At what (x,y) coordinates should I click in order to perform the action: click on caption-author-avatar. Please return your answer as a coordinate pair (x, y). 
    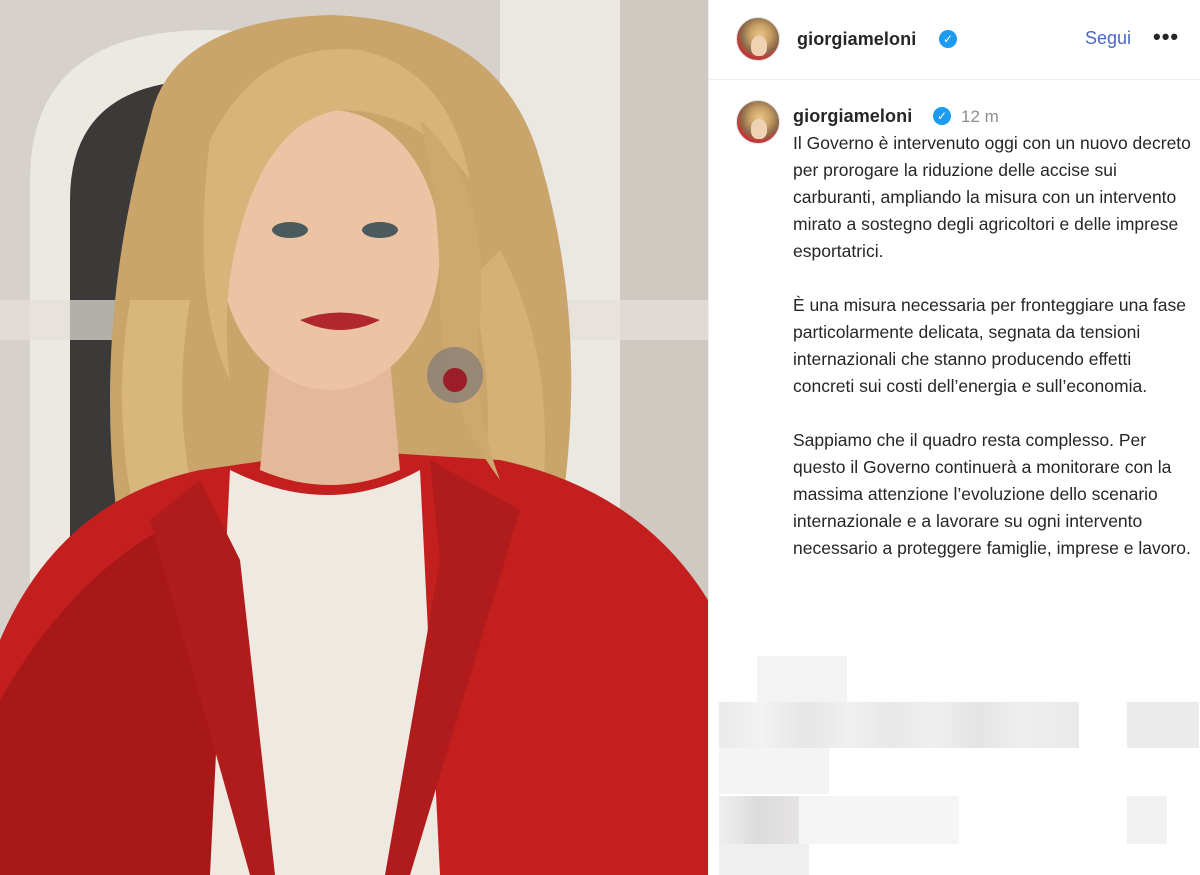
    Looking at the image, I should click on (758, 122).